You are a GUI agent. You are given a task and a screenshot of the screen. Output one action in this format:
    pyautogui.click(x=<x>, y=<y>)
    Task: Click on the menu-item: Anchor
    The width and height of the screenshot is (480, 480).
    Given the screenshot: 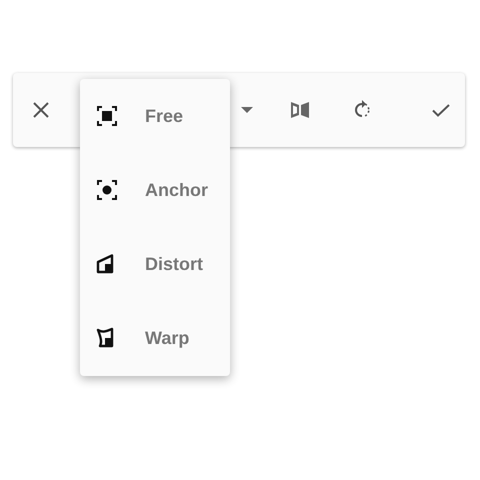 What is the action you would take?
    pyautogui.click(x=155, y=190)
    